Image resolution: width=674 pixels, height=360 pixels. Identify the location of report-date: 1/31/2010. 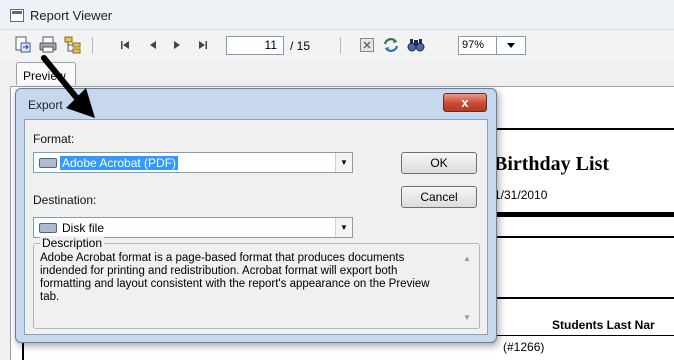
(521, 195).